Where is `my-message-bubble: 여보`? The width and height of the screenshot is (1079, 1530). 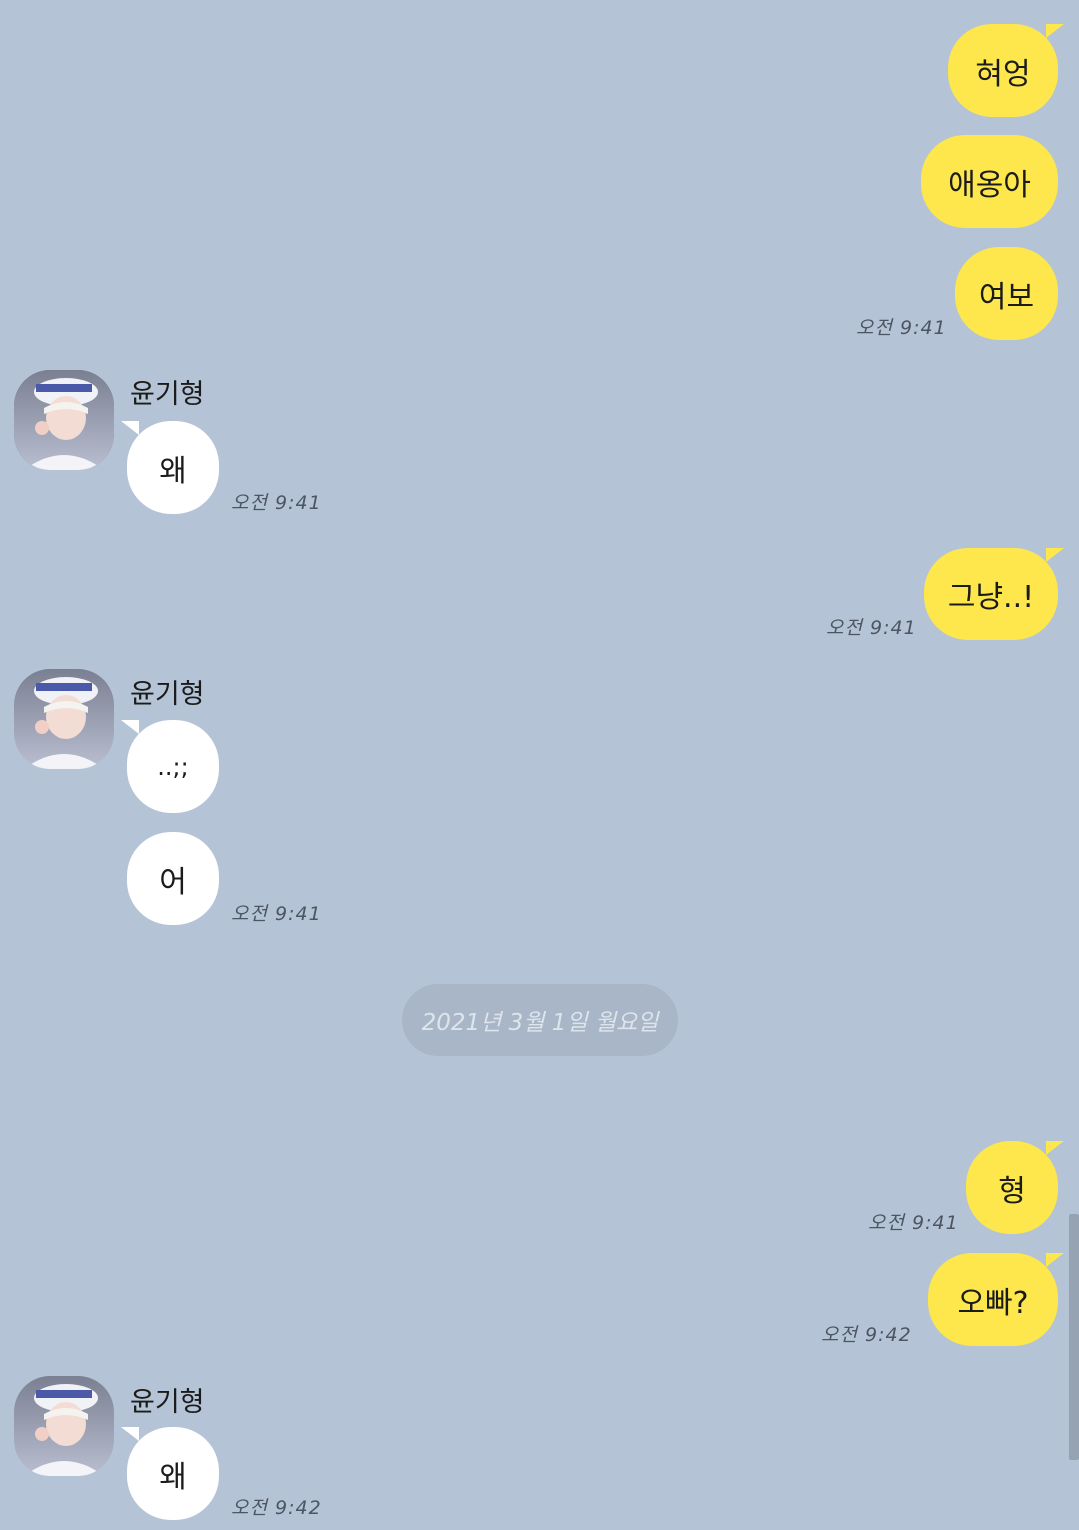
my-message-bubble: 여보 is located at coordinates (1006, 293).